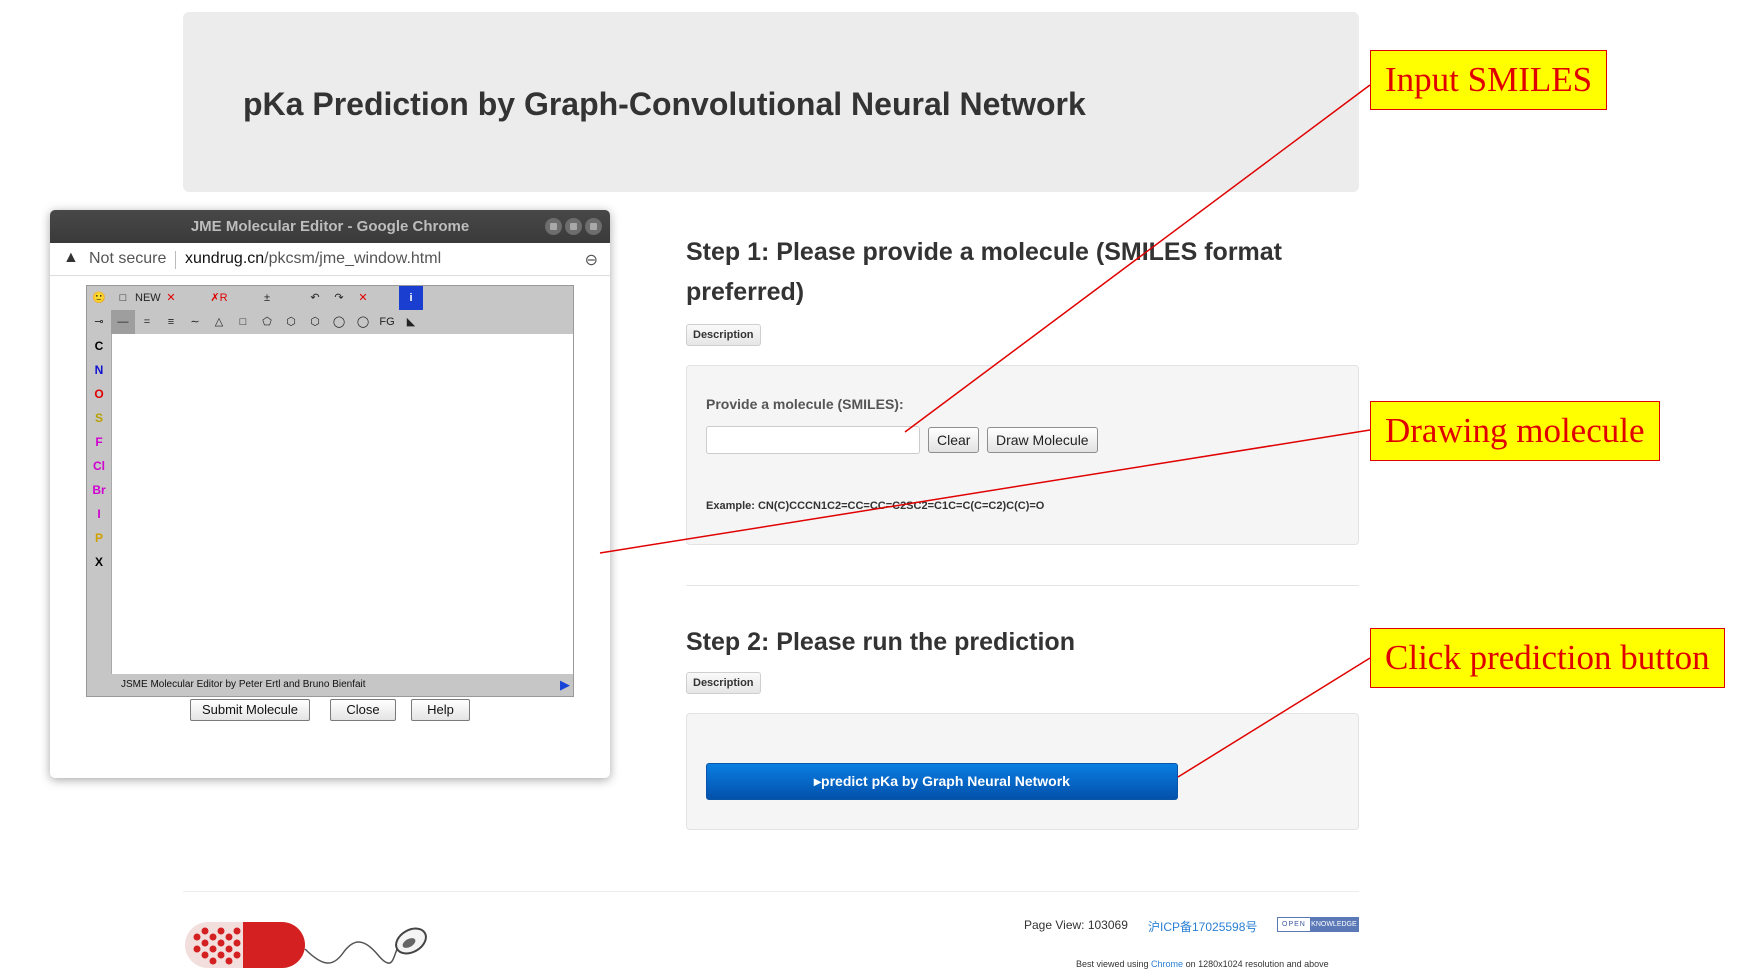 The width and height of the screenshot is (1751, 976). I want to click on callout-drawing-molecule: Drawing molecule, so click(1515, 431).